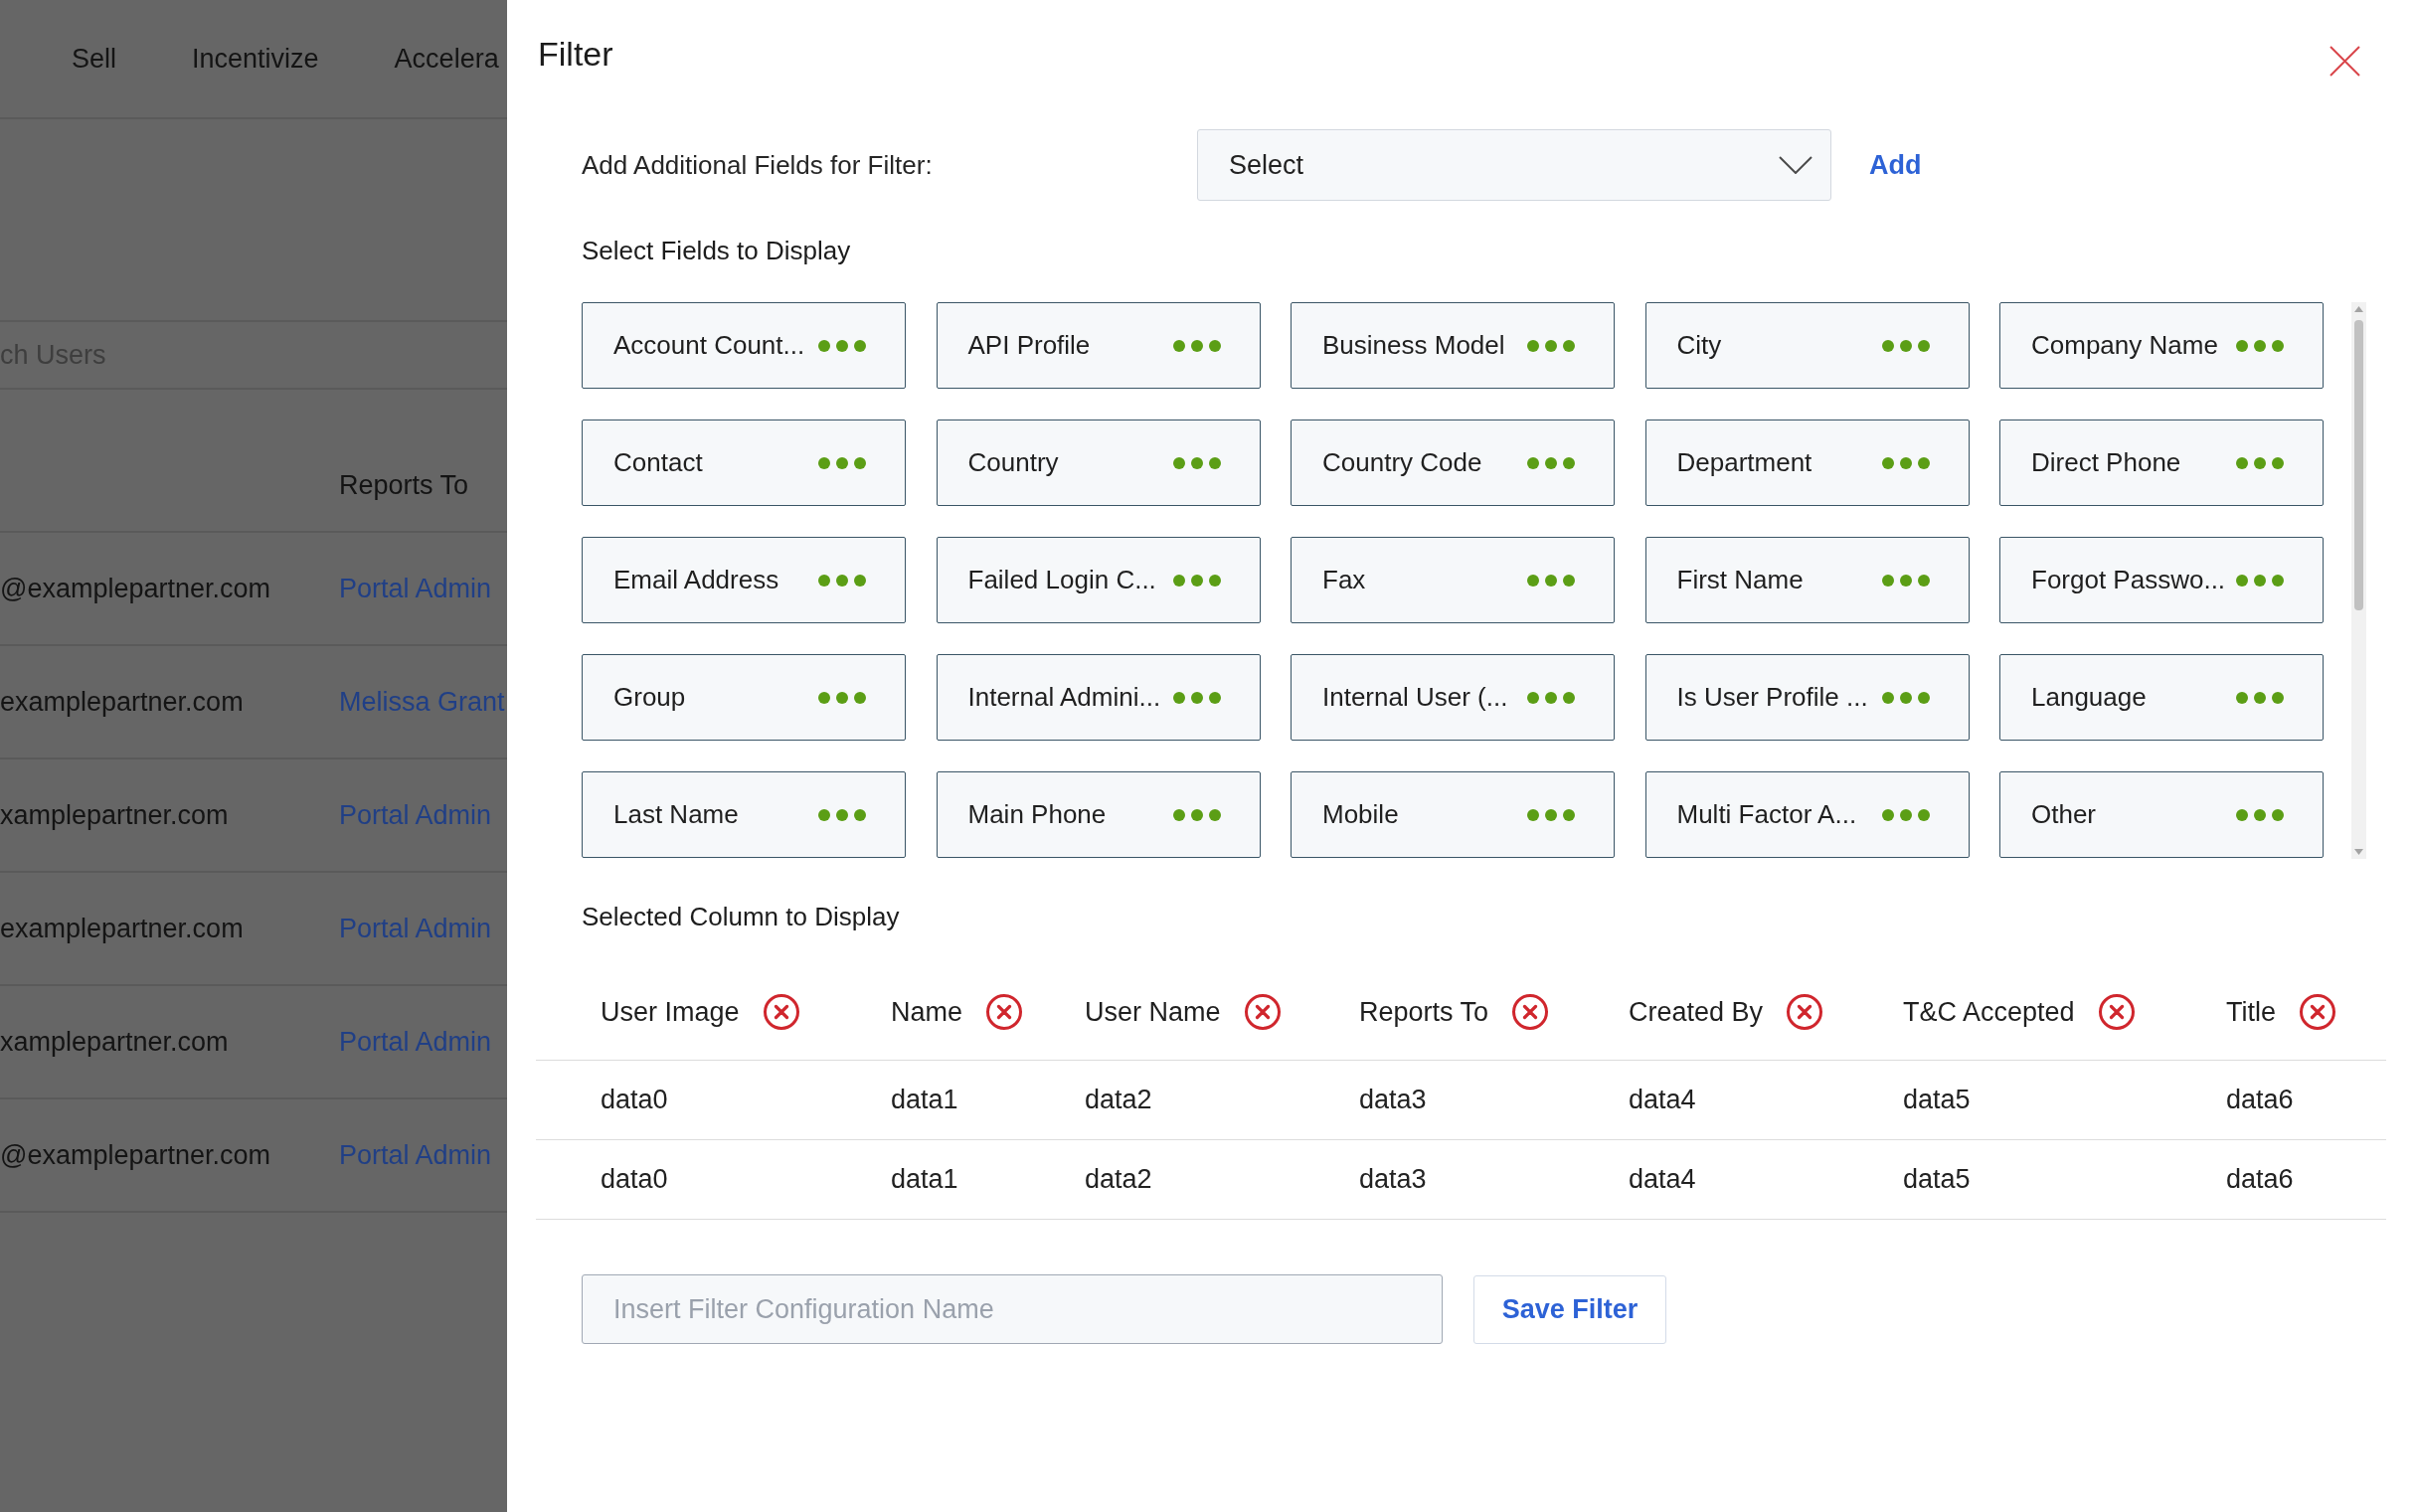 The height and width of the screenshot is (1512, 2416). What do you see at coordinates (1098, 345) in the screenshot?
I see `field-card: API Profile` at bounding box center [1098, 345].